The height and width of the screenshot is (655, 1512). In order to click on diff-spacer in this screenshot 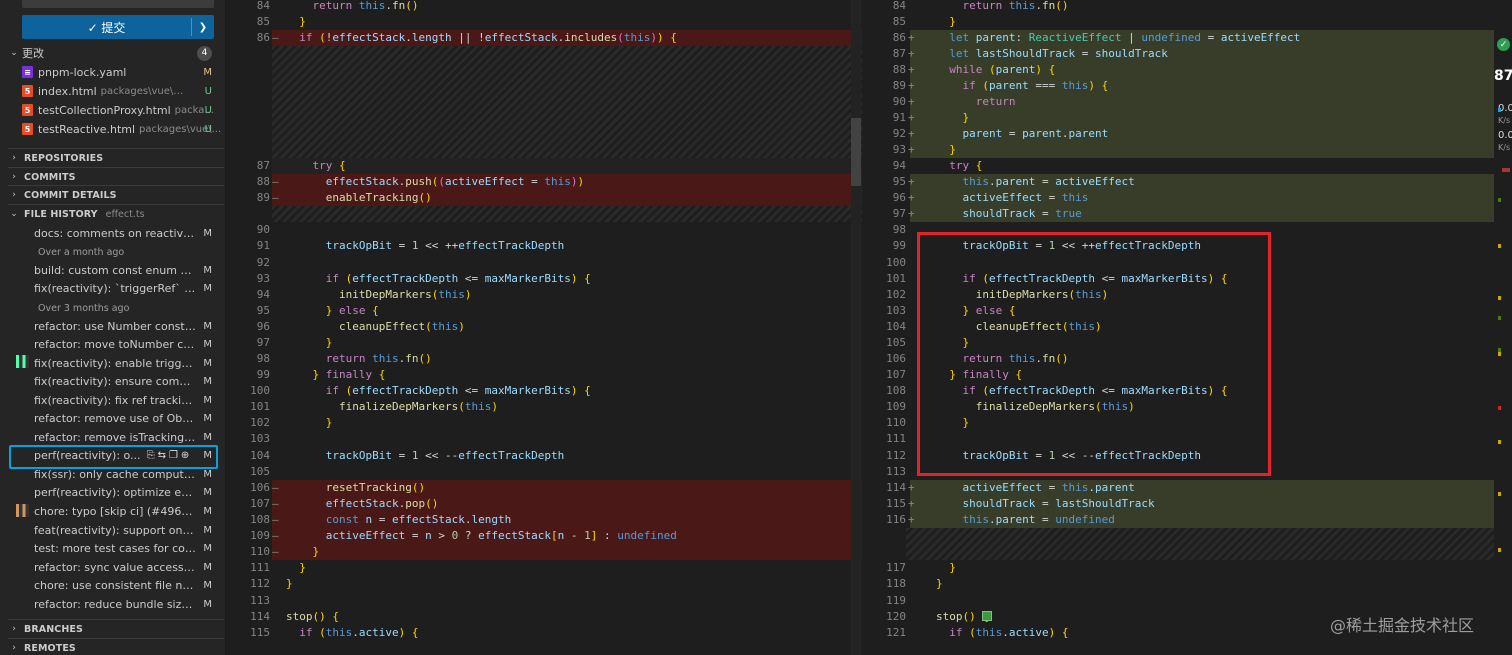, I will do `click(567, 102)`.